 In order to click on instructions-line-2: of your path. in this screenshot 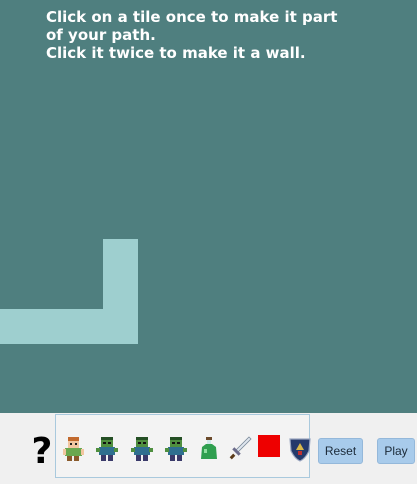, I will do `click(101, 35)`.